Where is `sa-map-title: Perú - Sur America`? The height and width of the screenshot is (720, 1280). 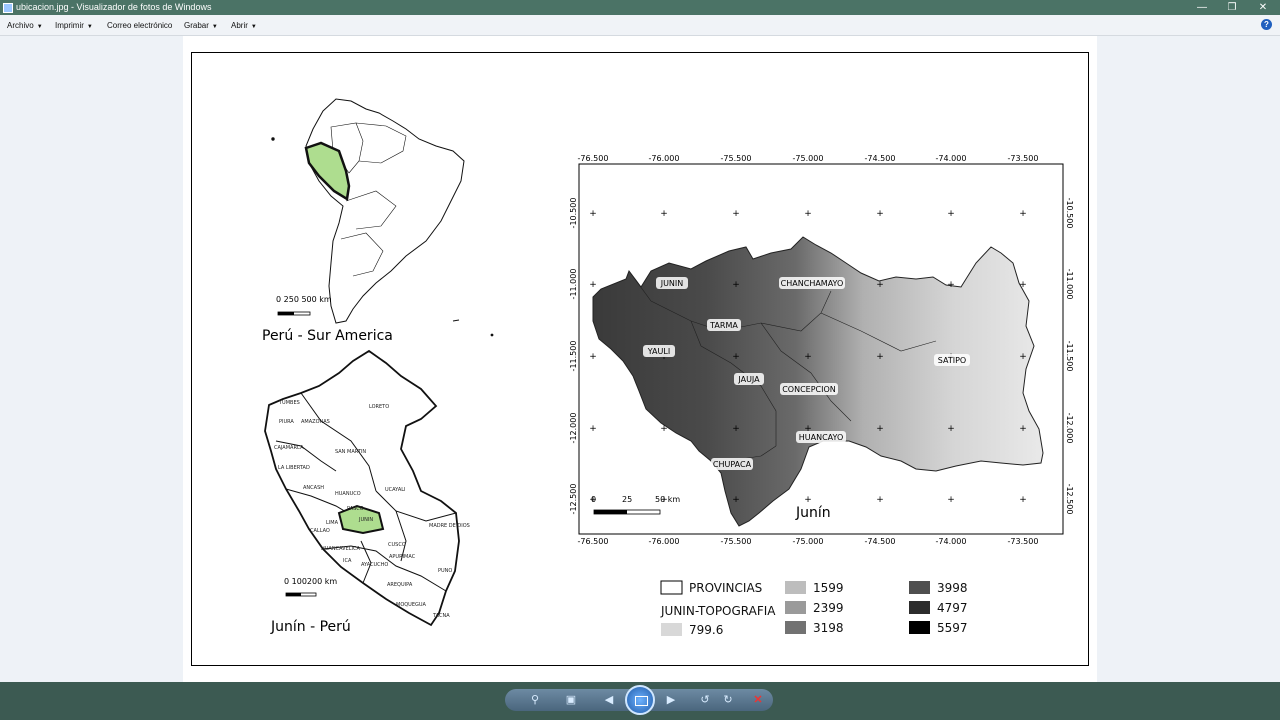 sa-map-title: Perú - Sur America is located at coordinates (327, 336).